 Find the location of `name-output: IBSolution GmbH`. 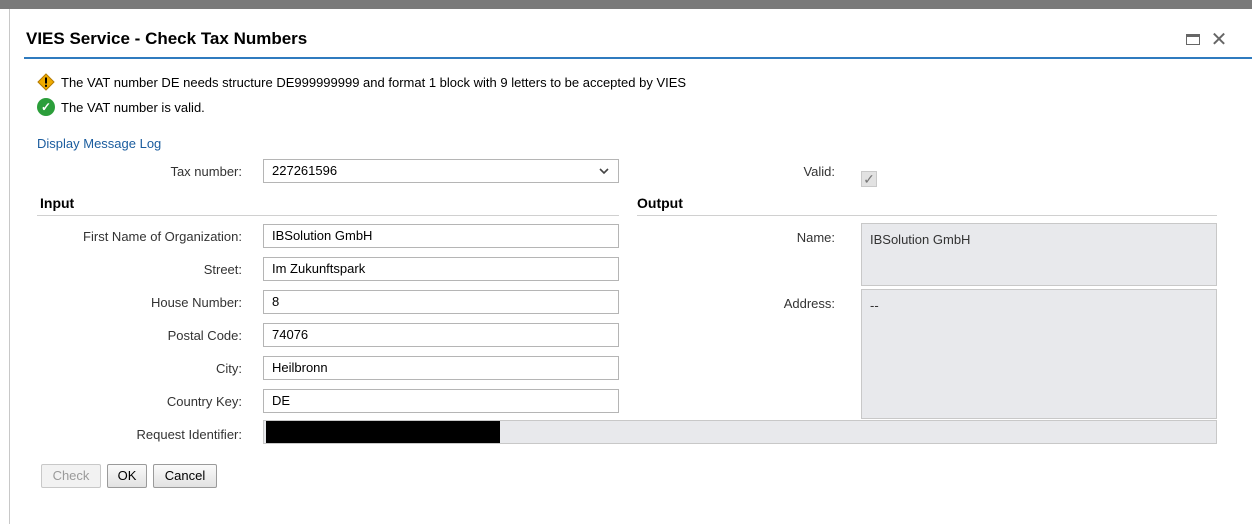

name-output: IBSolution GmbH is located at coordinates (1039, 254).